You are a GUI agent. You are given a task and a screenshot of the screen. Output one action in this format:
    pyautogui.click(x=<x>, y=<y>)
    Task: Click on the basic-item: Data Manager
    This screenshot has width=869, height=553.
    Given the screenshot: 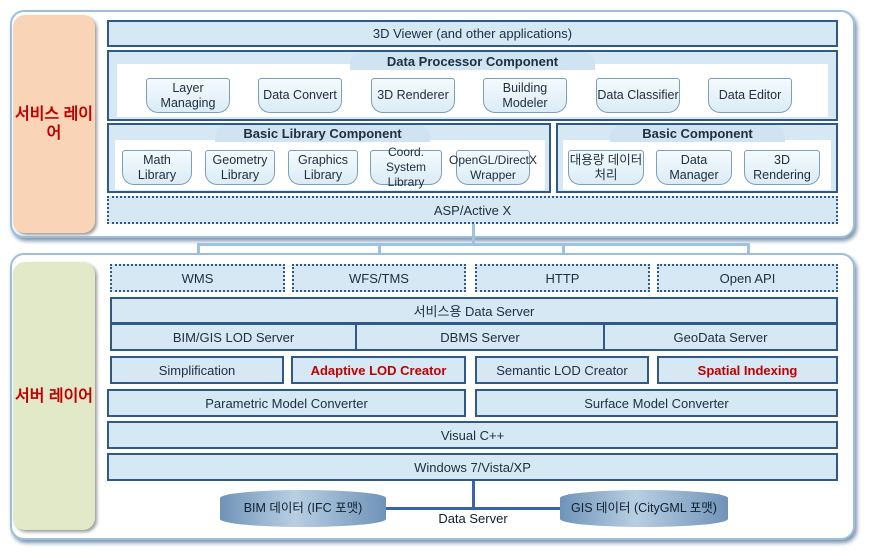 What is the action you would take?
    pyautogui.click(x=694, y=167)
    